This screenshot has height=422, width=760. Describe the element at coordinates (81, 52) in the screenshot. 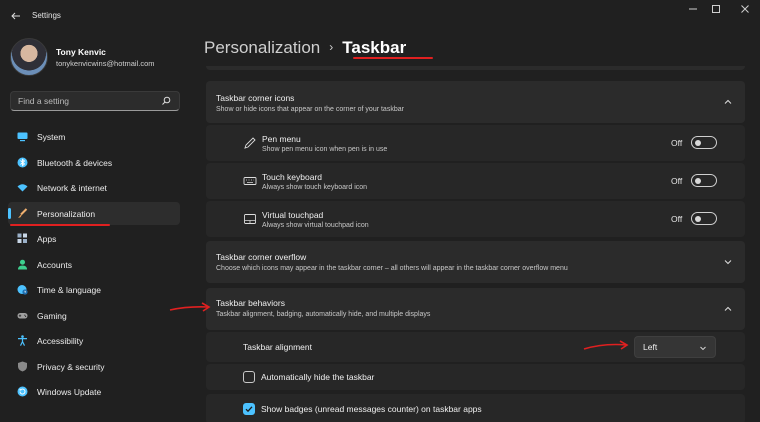

I see `user-name: Tony Kenvic` at that location.